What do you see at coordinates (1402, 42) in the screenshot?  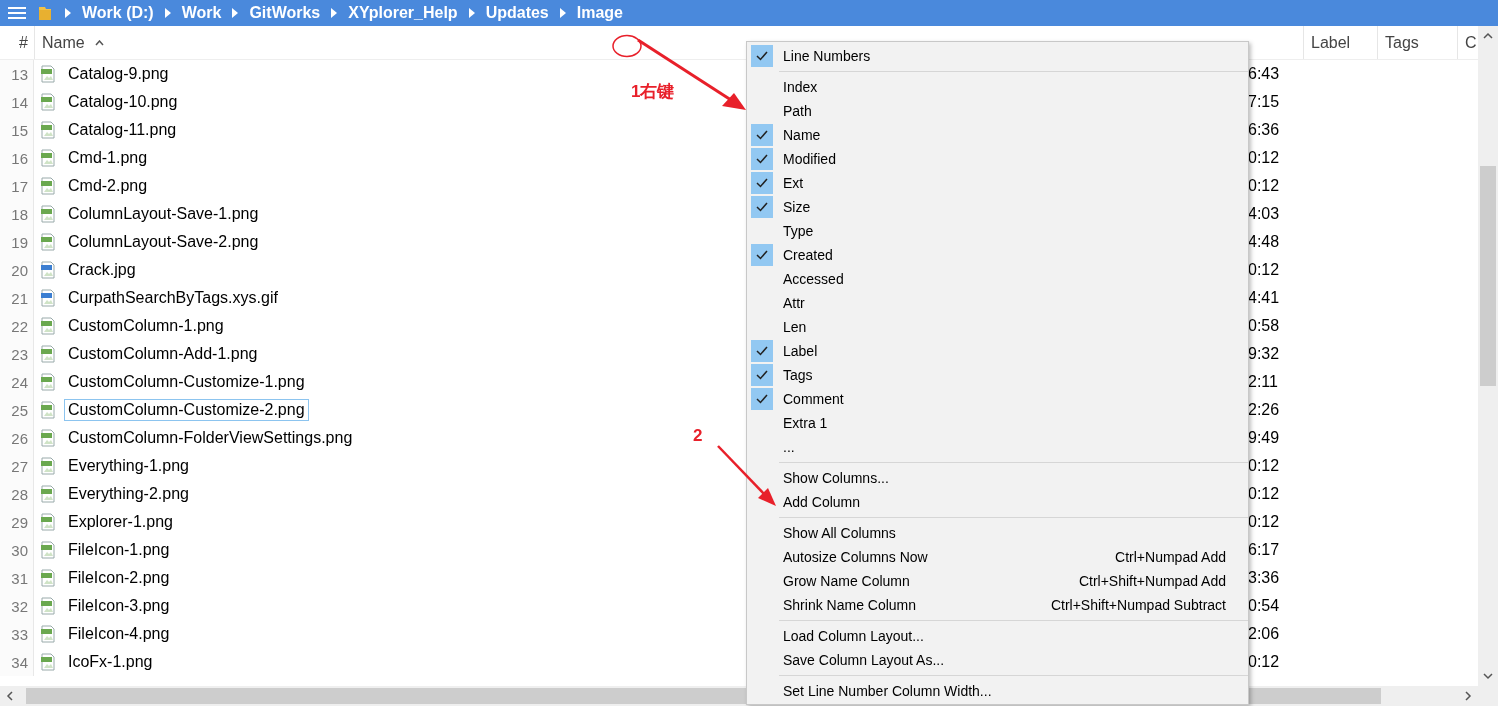 I see `column-header: Tags` at bounding box center [1402, 42].